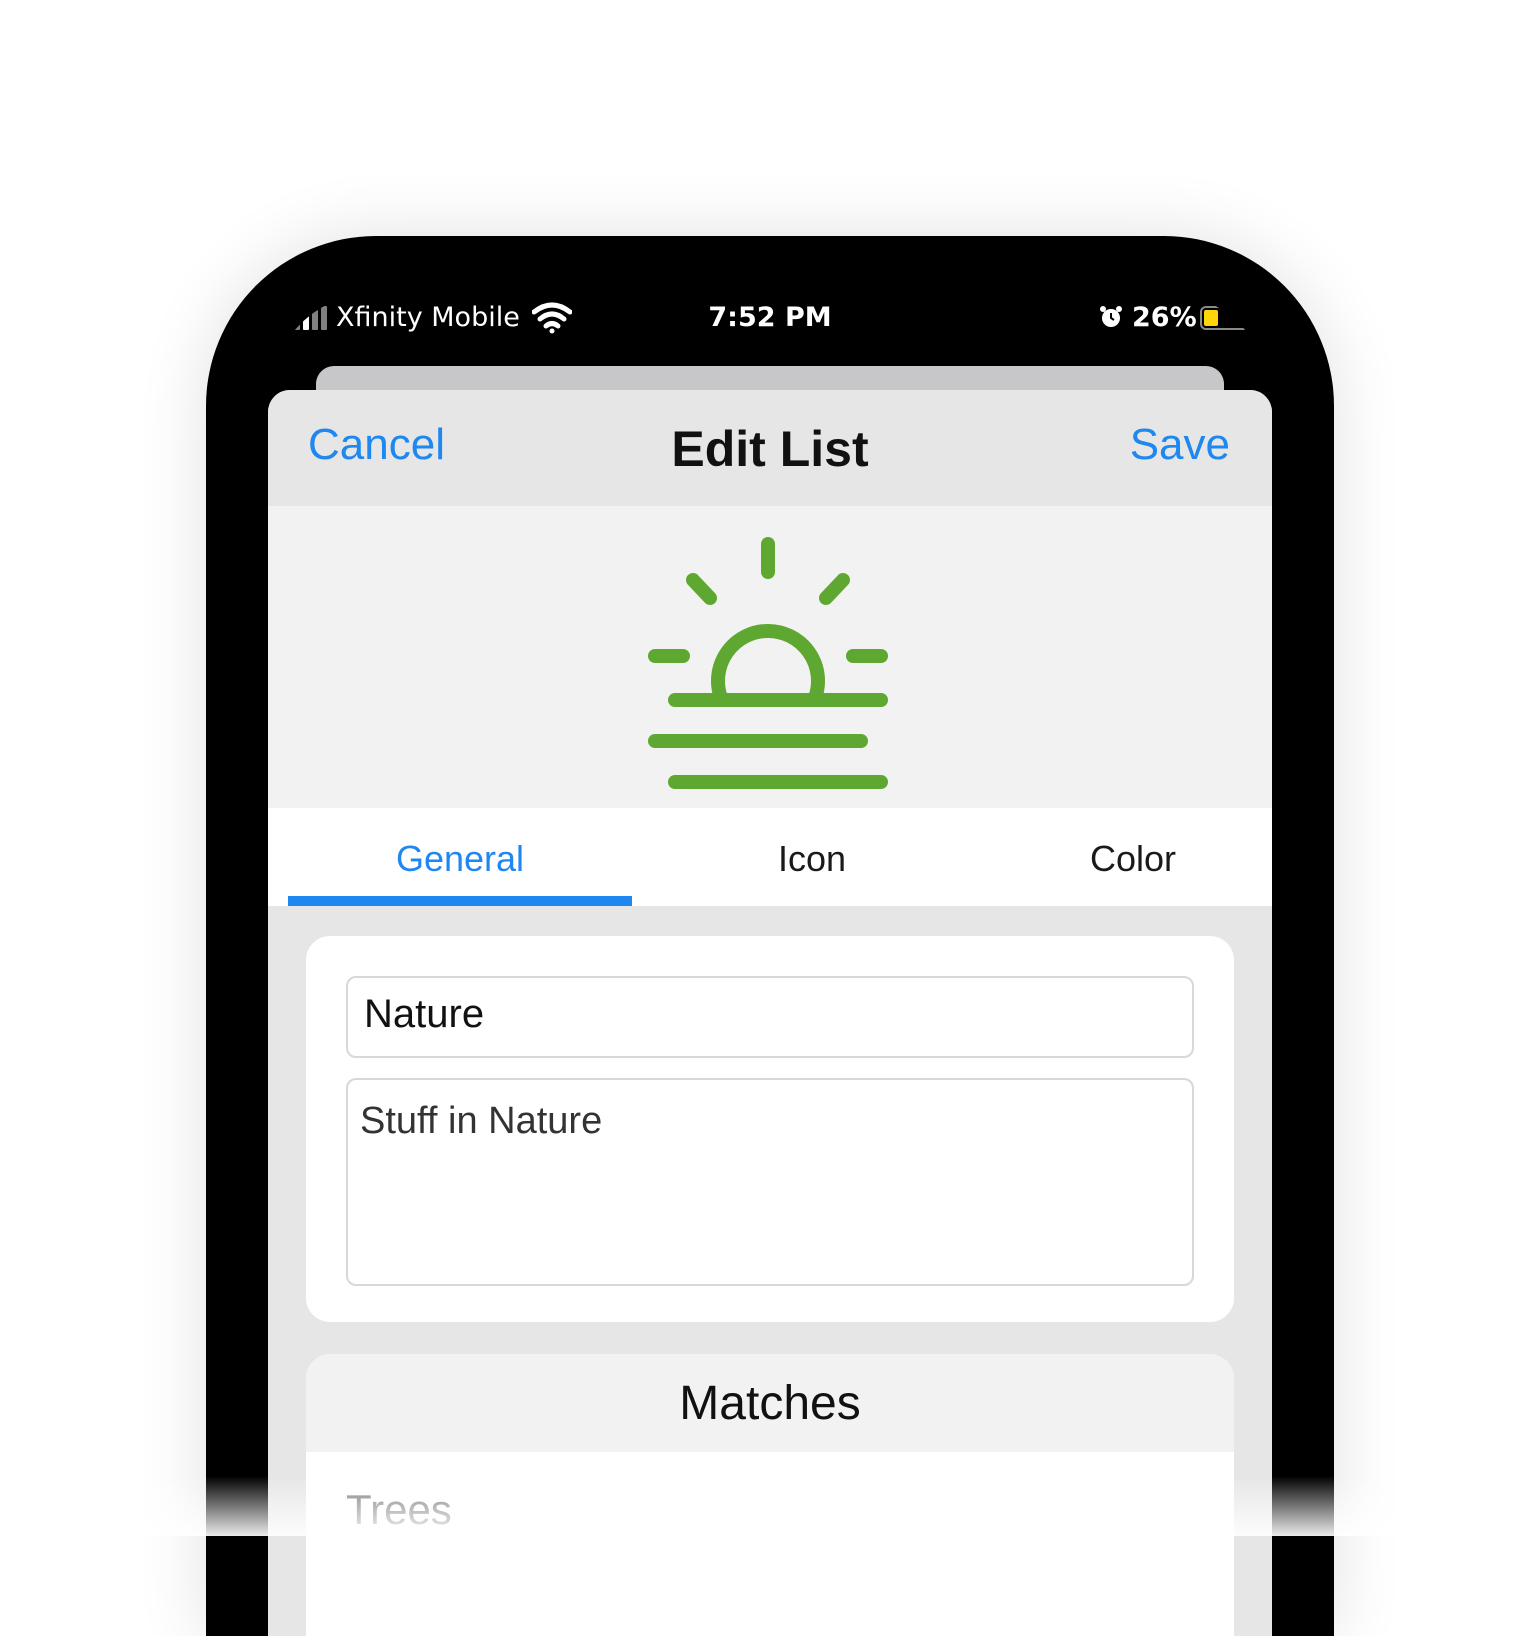  I want to click on list-item: Trees, so click(399, 1510).